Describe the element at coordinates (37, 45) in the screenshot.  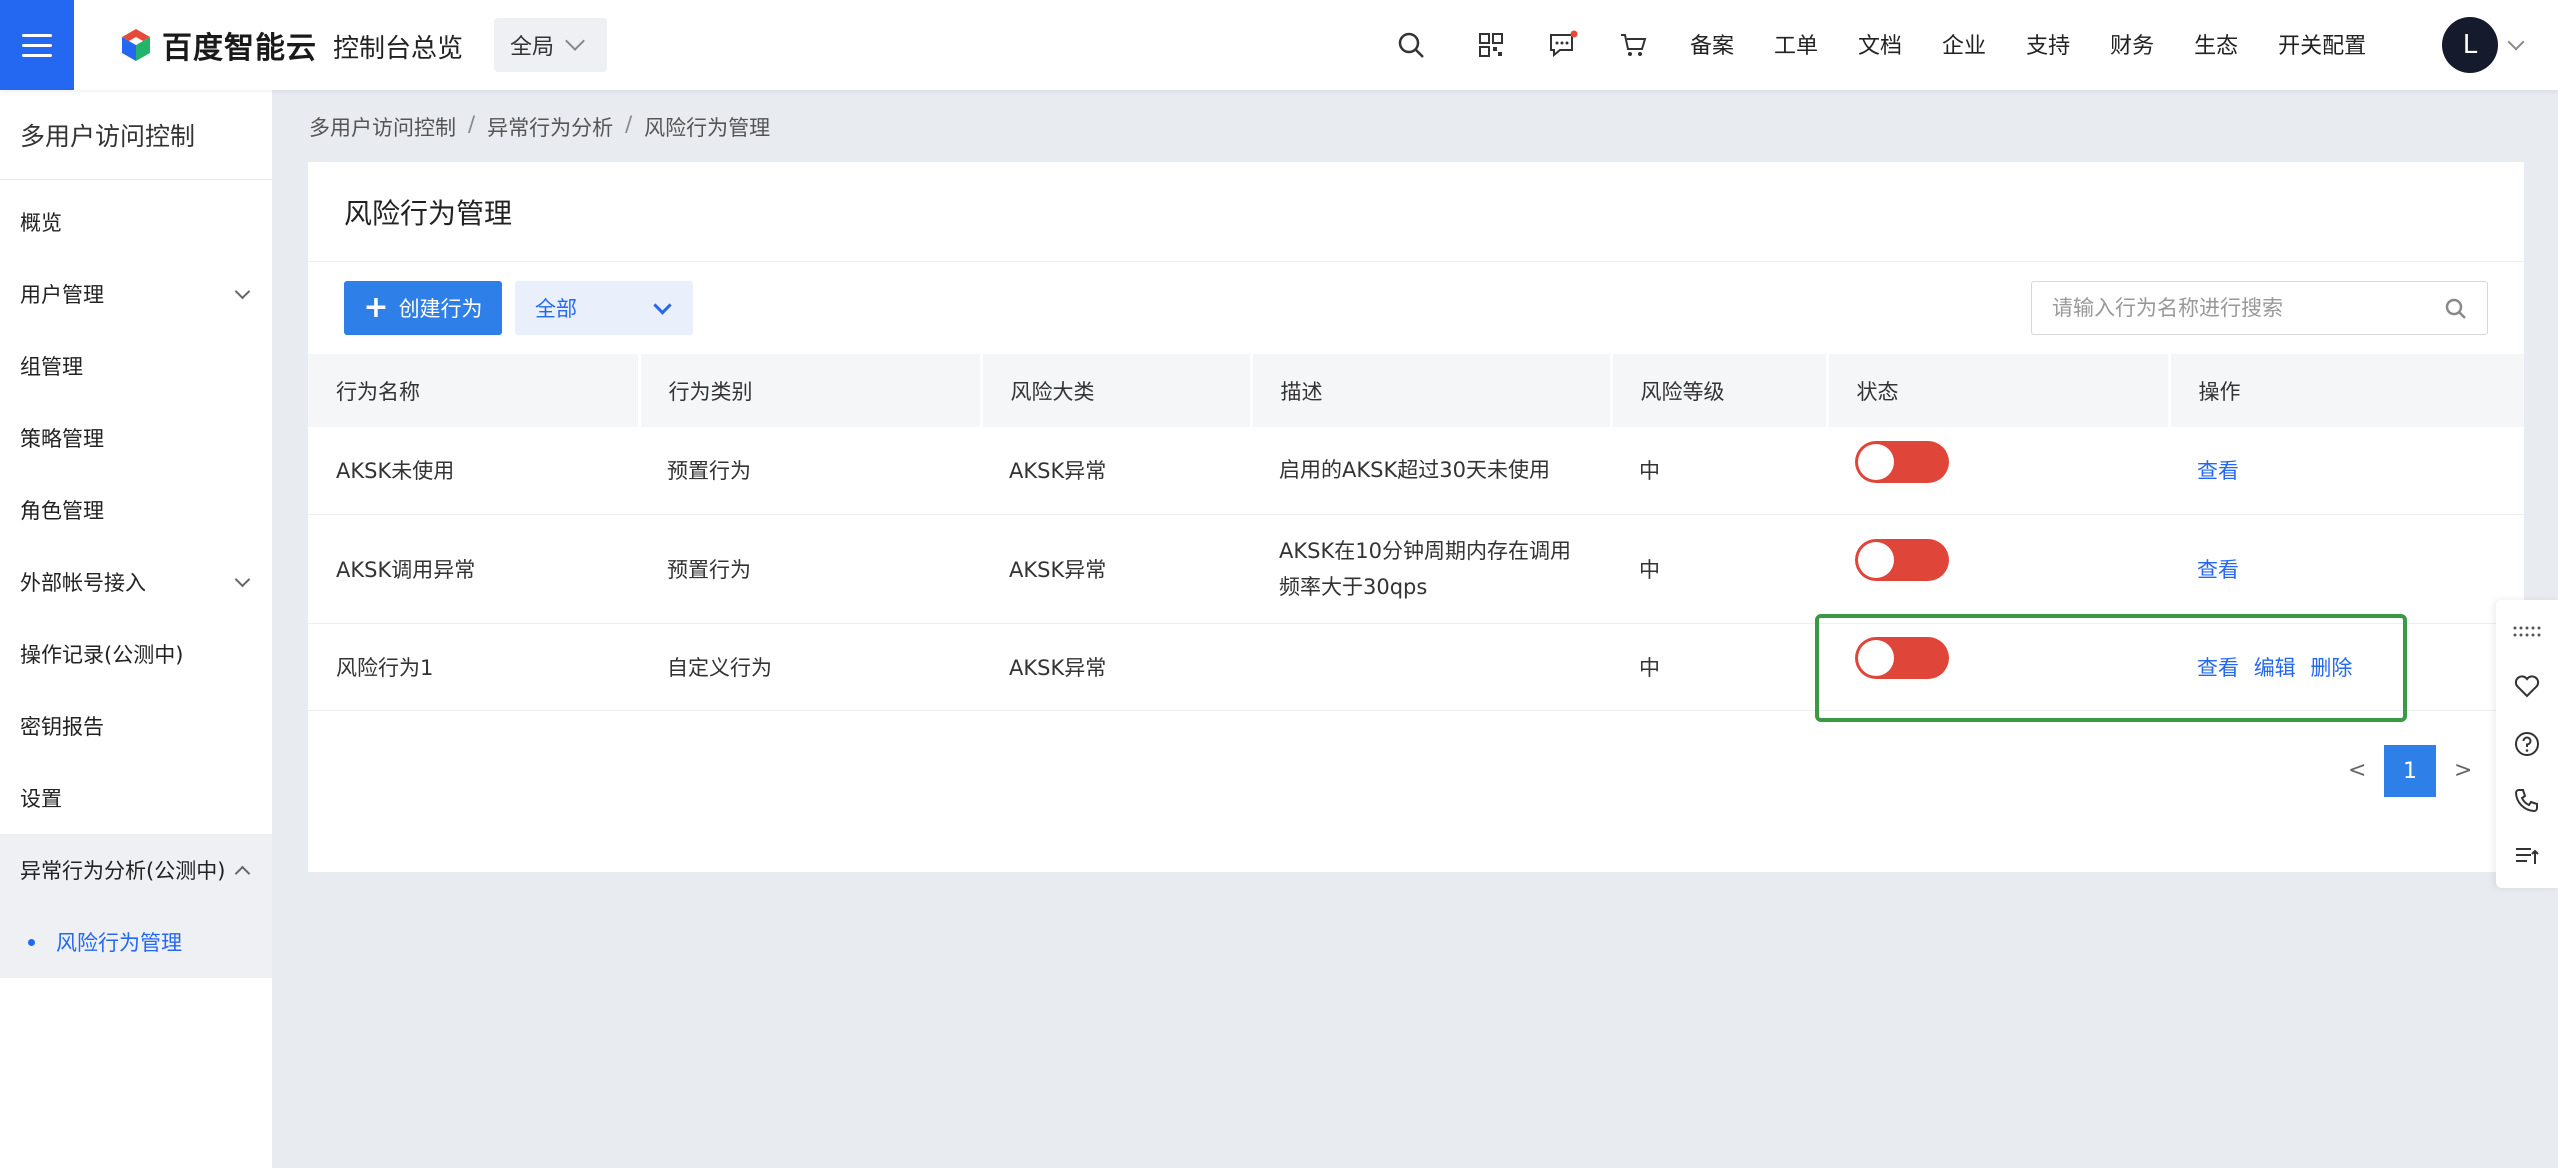
I see `hamburger-menu-button` at that location.